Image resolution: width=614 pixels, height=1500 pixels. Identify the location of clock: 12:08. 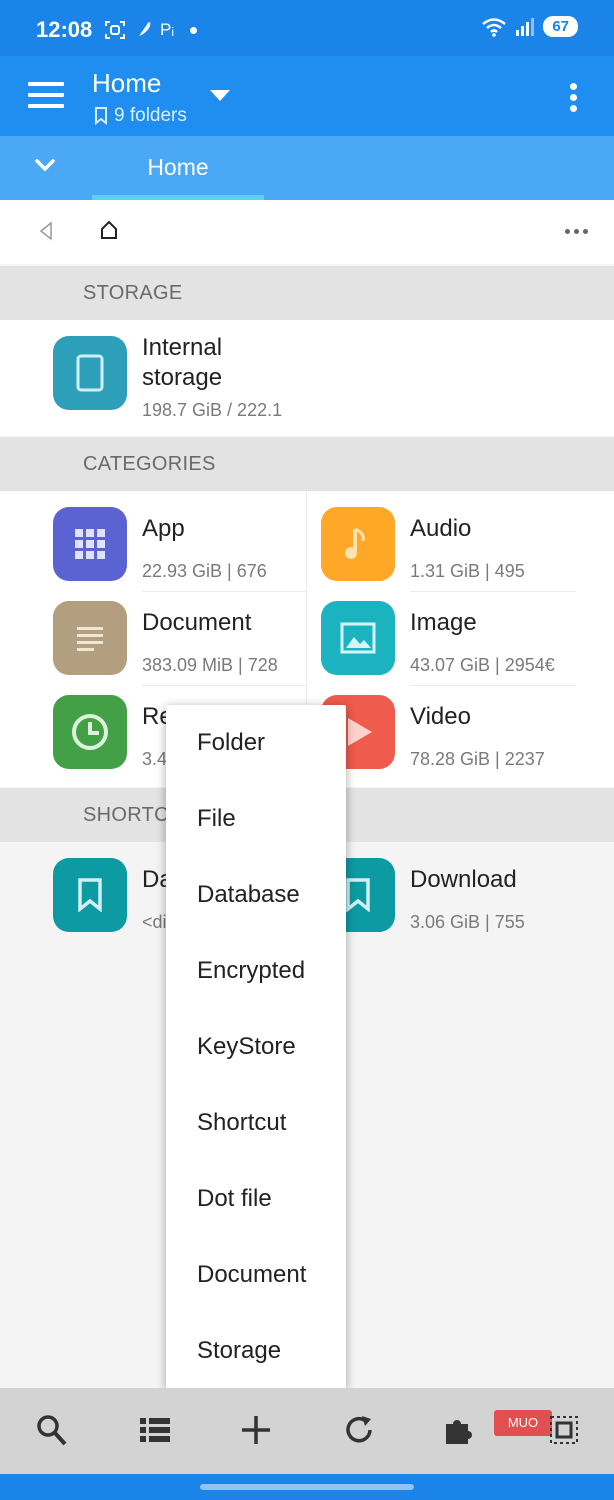
(64, 29).